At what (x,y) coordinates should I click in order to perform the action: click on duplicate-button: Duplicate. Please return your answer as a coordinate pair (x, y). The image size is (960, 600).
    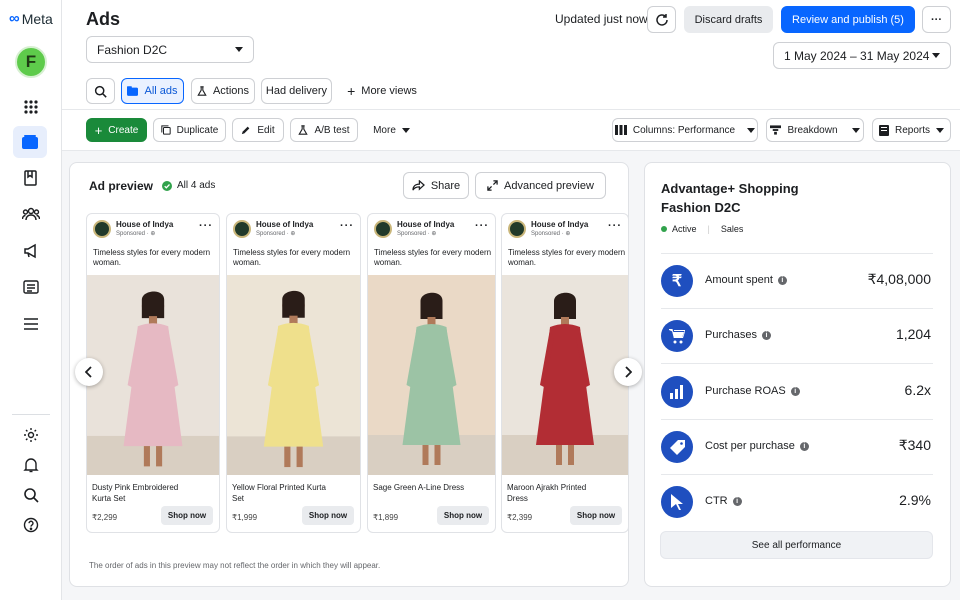
    Looking at the image, I should click on (189, 130).